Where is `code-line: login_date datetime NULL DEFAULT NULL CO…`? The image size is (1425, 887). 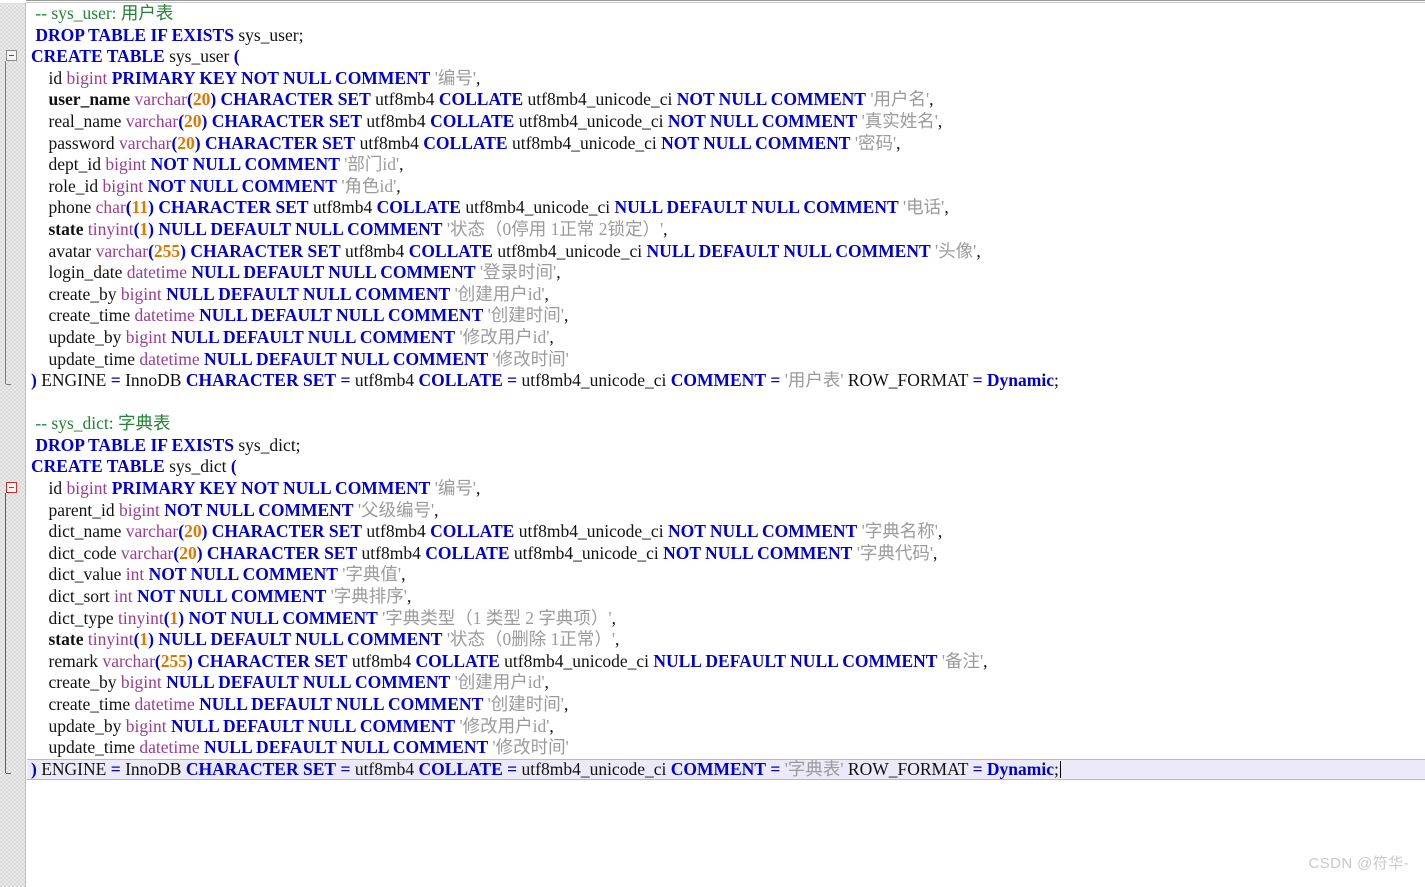
code-line: login_date datetime NULL DEFAULT NULL CO… is located at coordinates (726, 273).